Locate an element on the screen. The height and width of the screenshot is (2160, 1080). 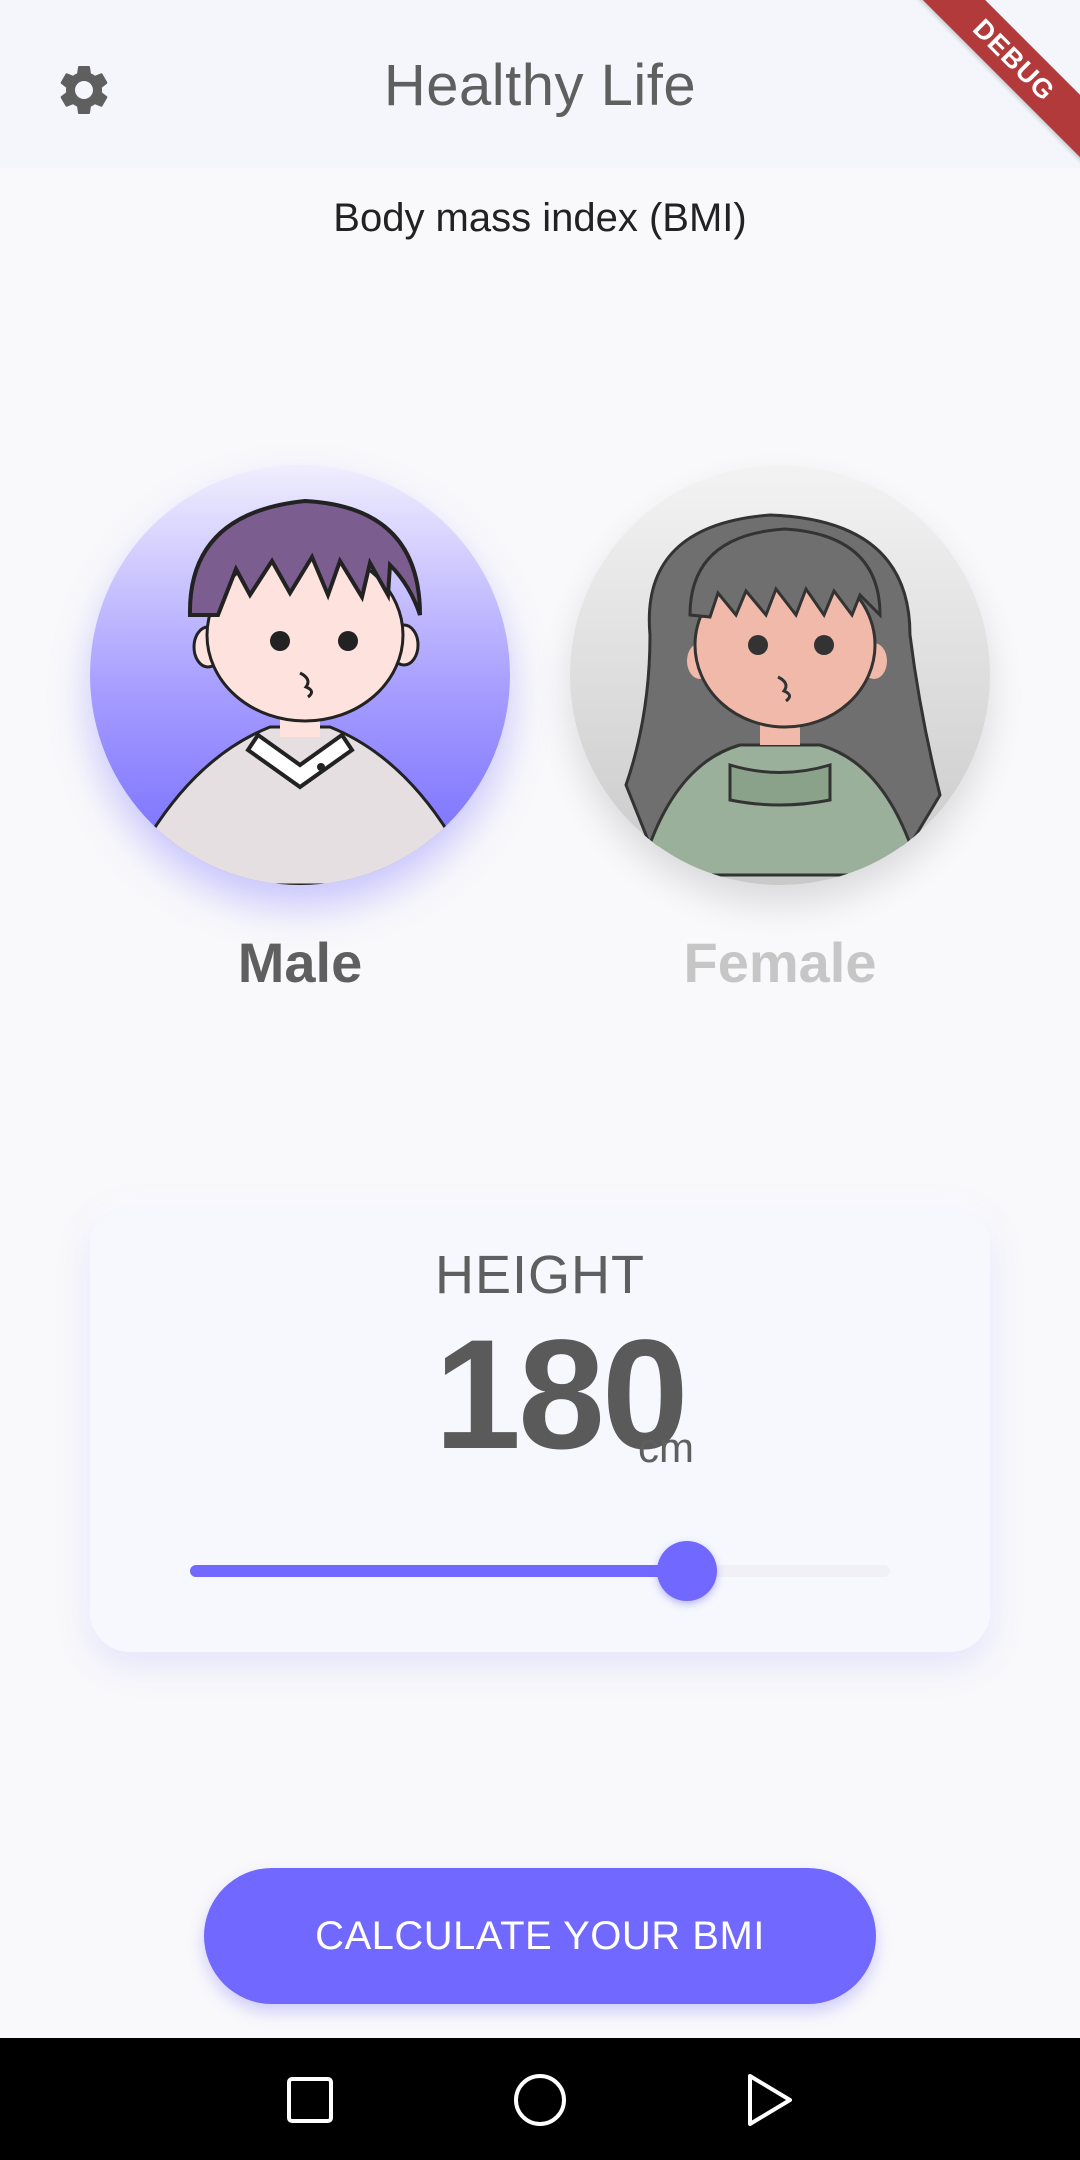
female-avatar-icon is located at coordinates (783, 695).